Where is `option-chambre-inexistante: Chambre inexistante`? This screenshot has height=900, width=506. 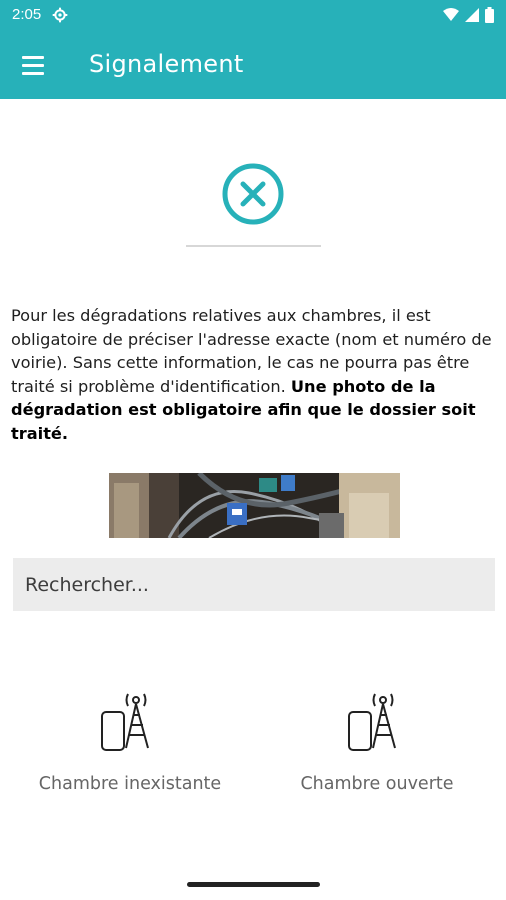
option-chambre-inexistante: Chambre inexistante is located at coordinates (130, 750).